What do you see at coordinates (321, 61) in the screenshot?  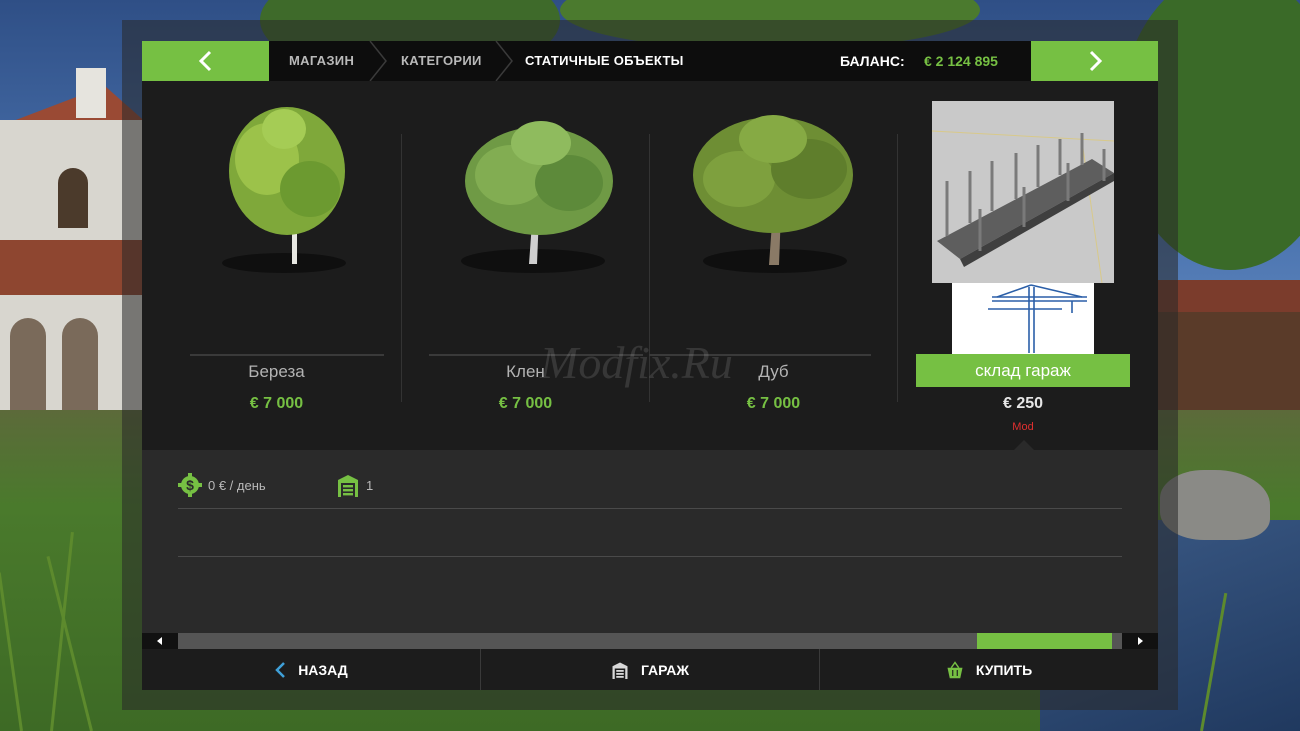 I see `breadcrumb-shop: МАГАЗИН` at bounding box center [321, 61].